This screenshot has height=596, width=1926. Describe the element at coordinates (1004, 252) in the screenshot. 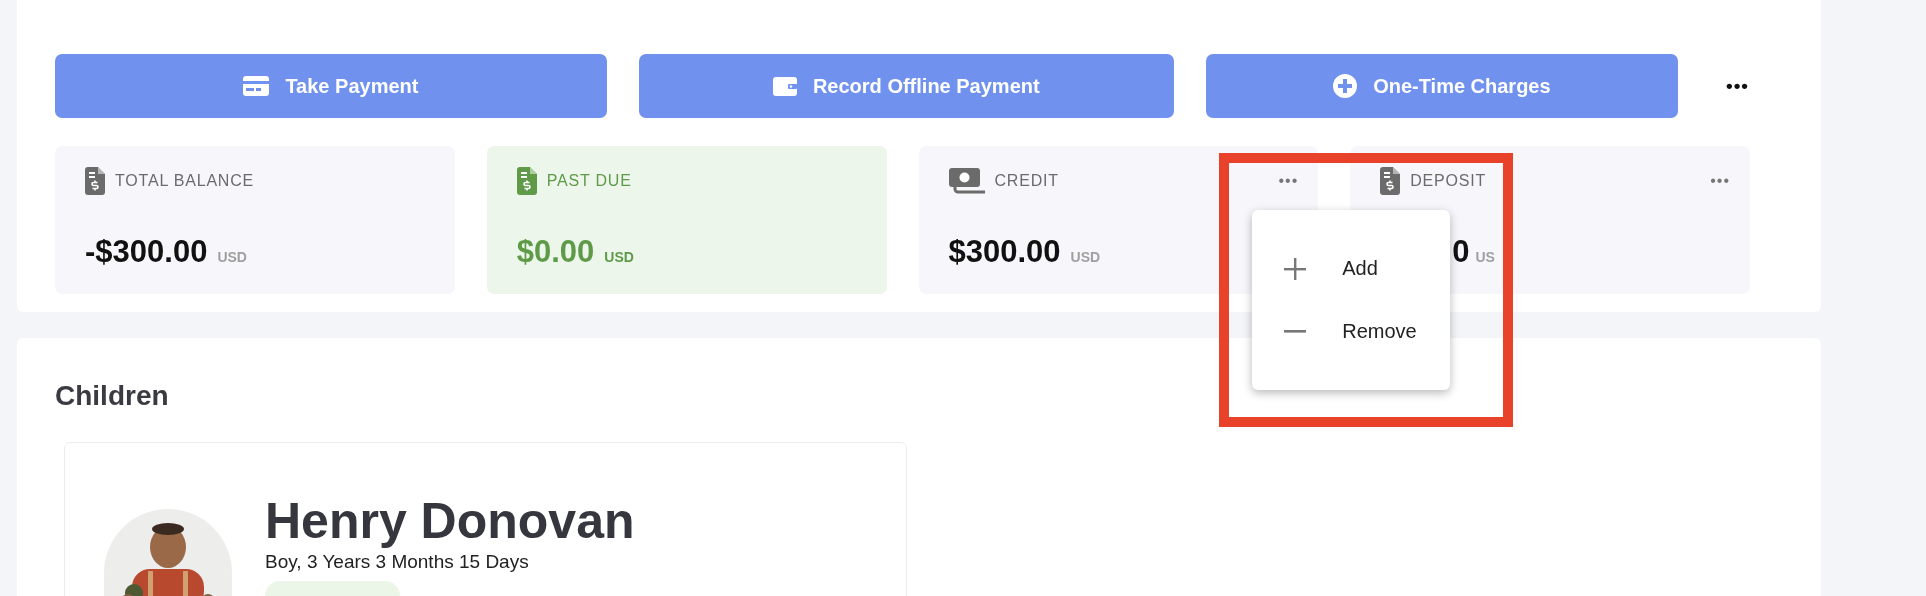

I see `balance-amount: $300.00` at that location.